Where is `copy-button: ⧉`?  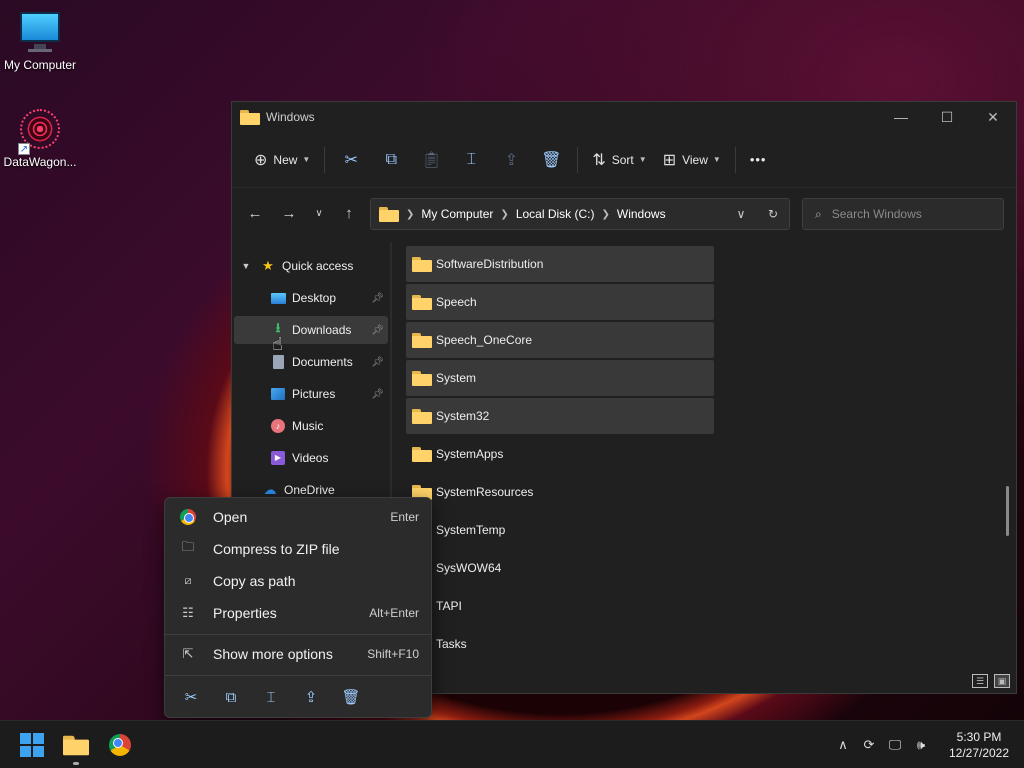 copy-button: ⧉ is located at coordinates (391, 160).